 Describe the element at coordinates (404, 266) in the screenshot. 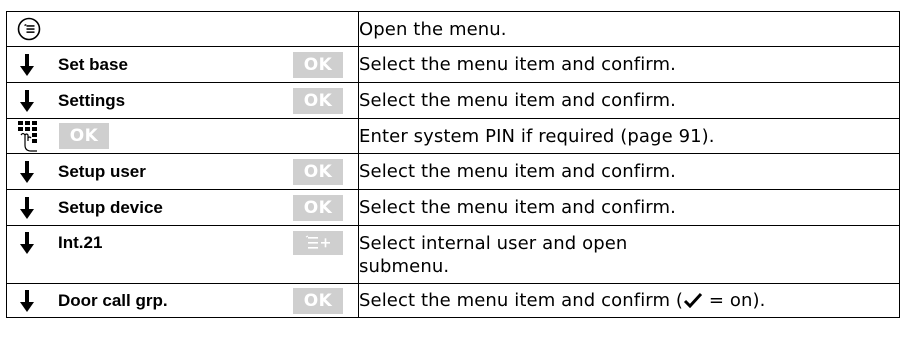

I see `description-line: submenu.` at that location.